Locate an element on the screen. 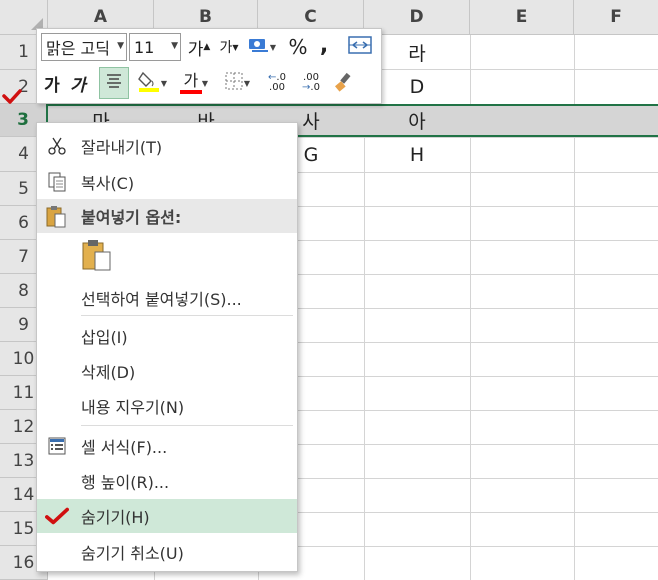 The width and height of the screenshot is (658, 580). decrease-decimal-bottom: .0 is located at coordinates (315, 87).